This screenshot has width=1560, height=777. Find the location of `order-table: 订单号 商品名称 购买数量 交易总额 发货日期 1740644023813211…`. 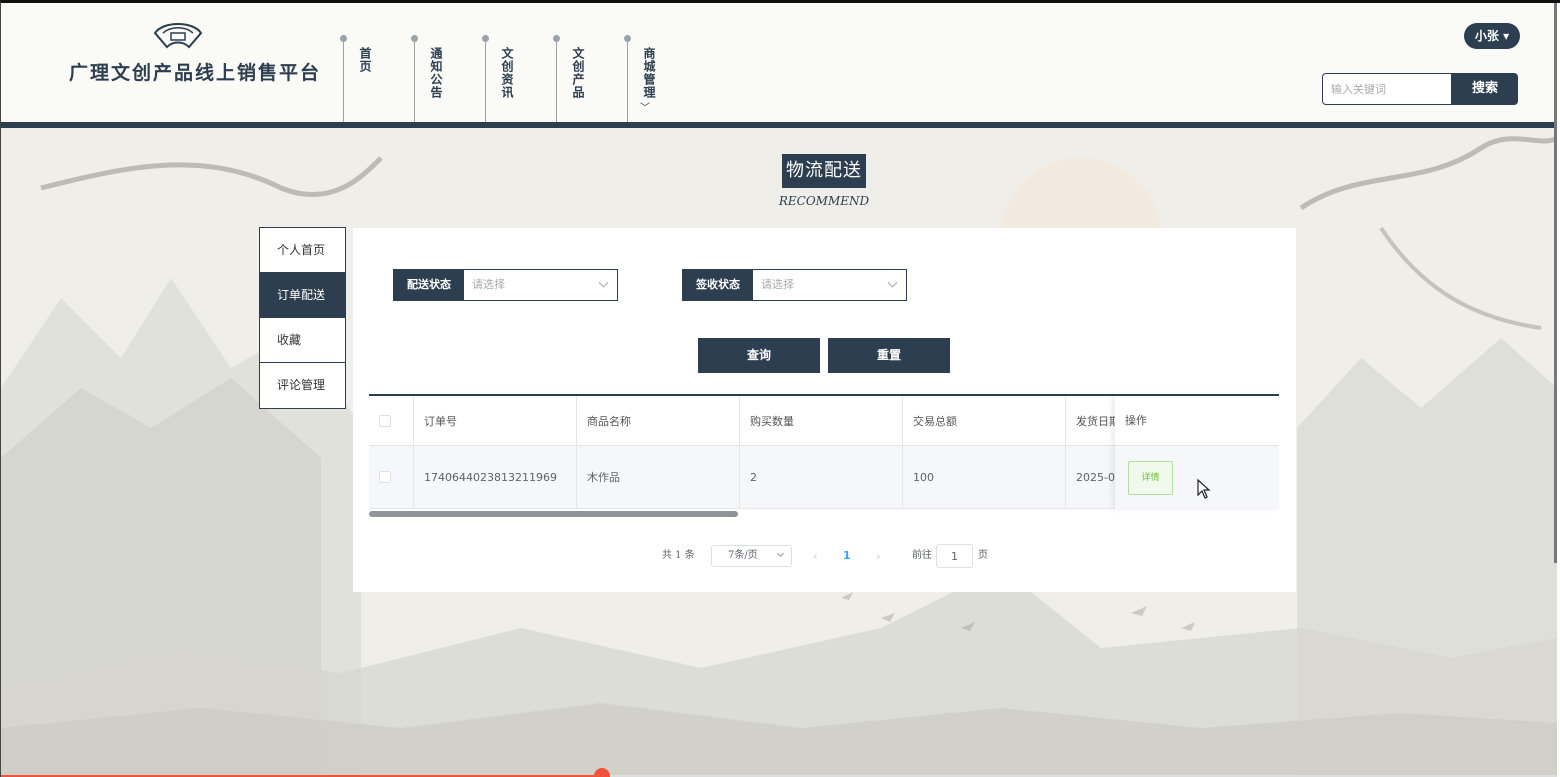

order-table: 订单号 商品名称 购买数量 交易总额 发货日期 1740644023813211… is located at coordinates (824, 456).